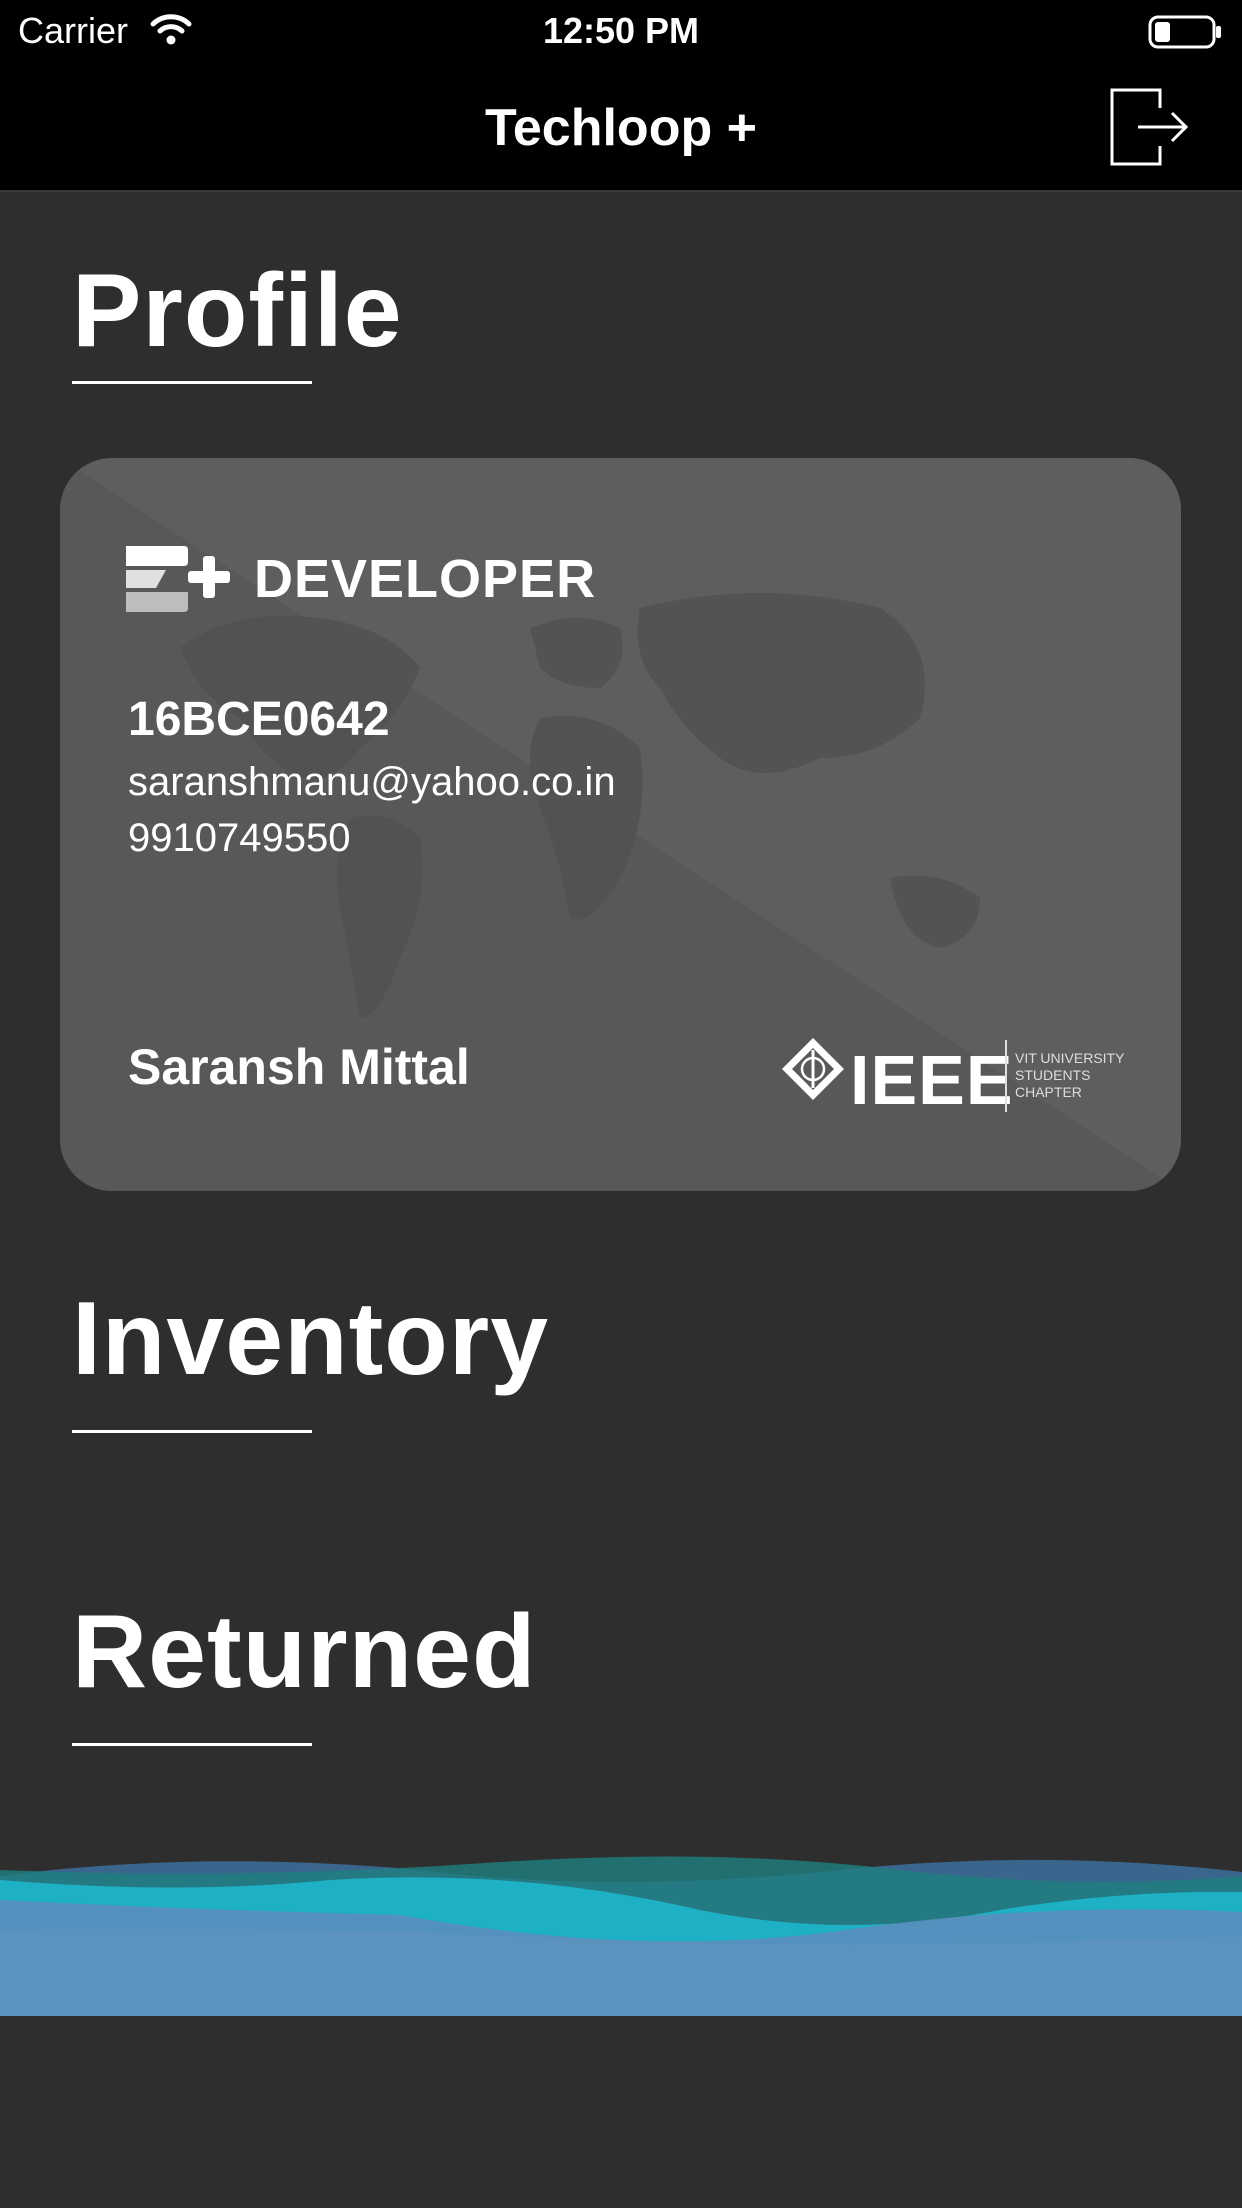 The image size is (1242, 2208). What do you see at coordinates (813, 1069) in the screenshot?
I see `ieee-logo-icon` at bounding box center [813, 1069].